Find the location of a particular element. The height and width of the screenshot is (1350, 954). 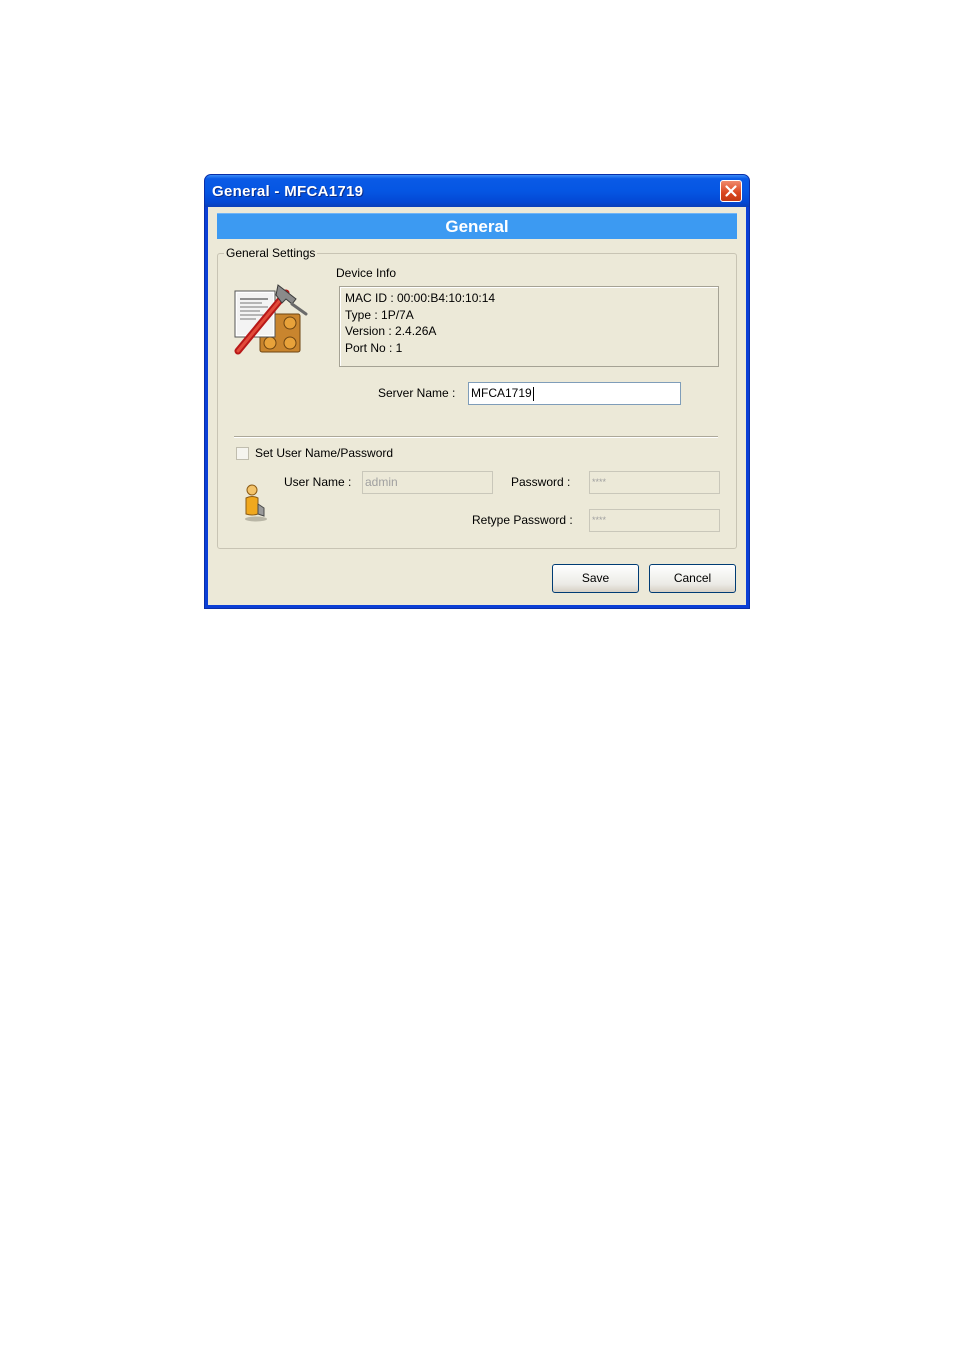

password-input: **** is located at coordinates (654, 482).